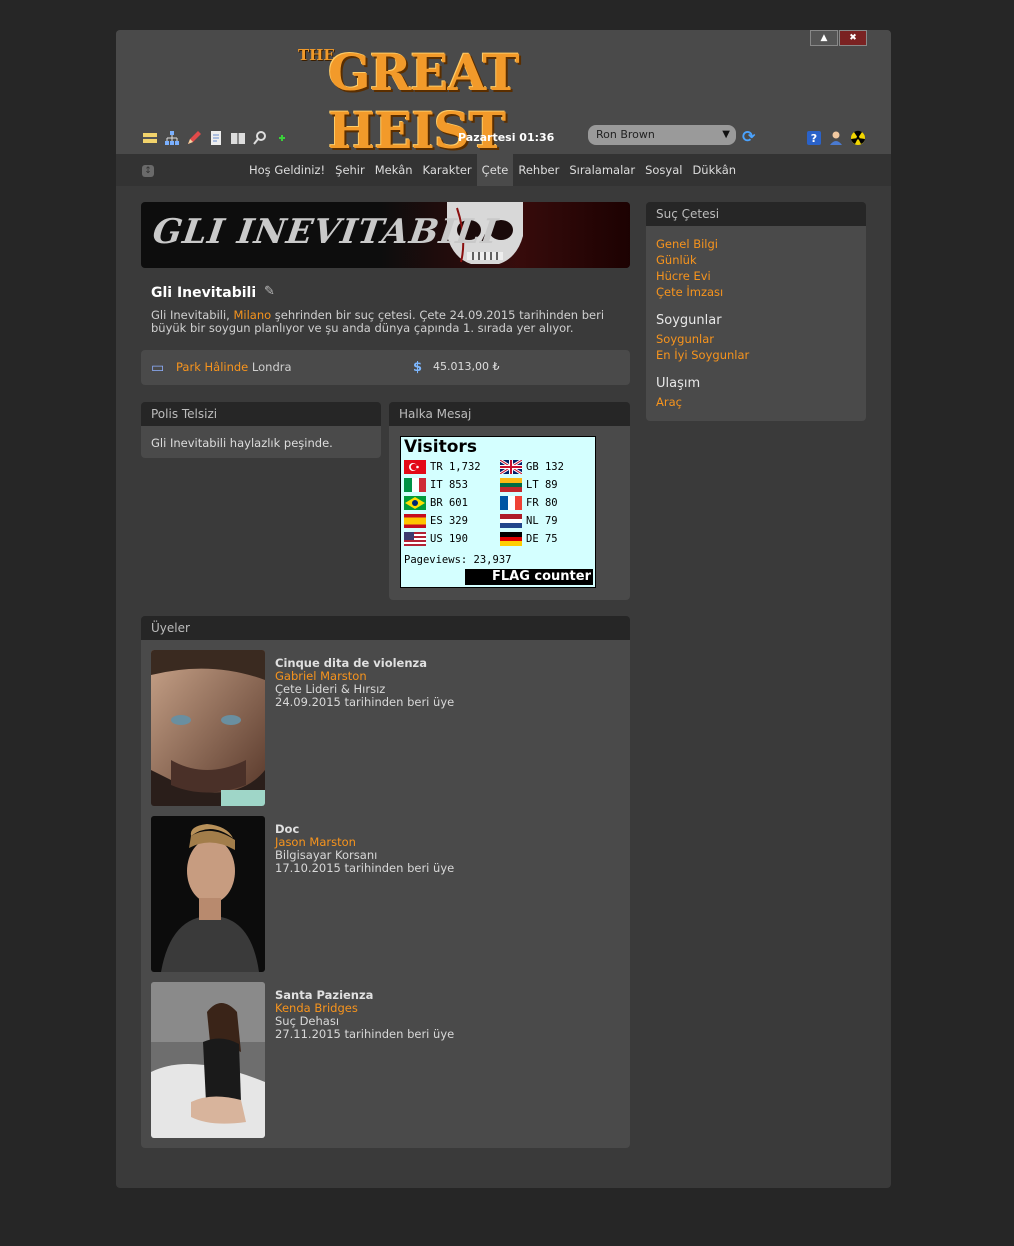  I want to click on edit-icon: ✎, so click(269, 291).